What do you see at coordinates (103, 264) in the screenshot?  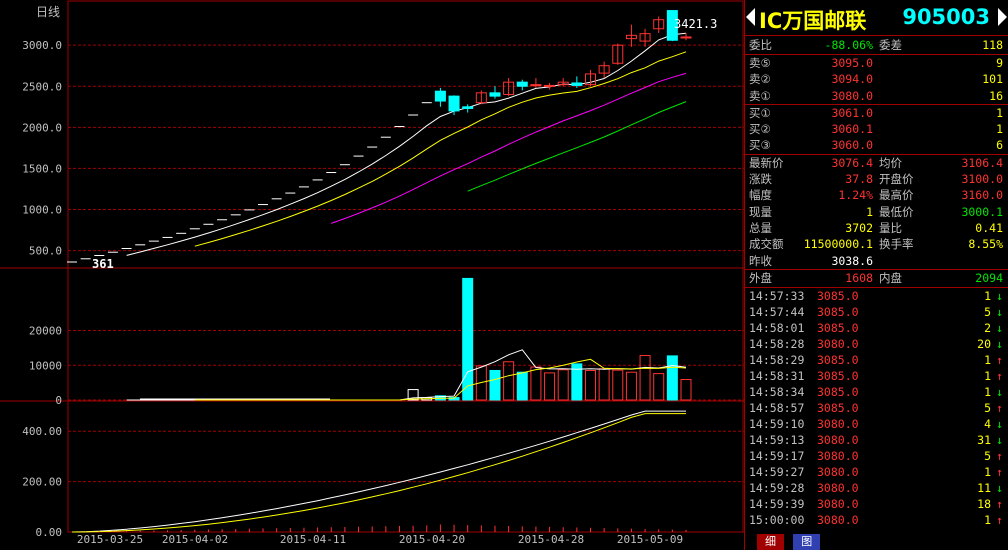 I see `low-price-label: 361` at bounding box center [103, 264].